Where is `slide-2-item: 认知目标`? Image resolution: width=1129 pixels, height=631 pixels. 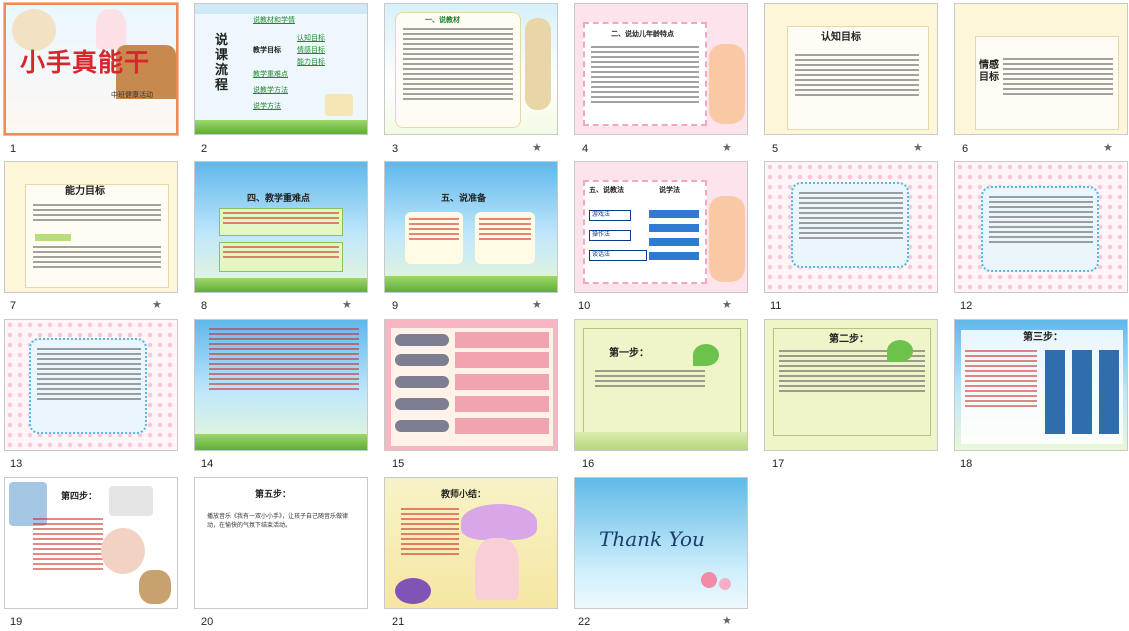
slide-2-item: 认知目标 is located at coordinates (311, 38).